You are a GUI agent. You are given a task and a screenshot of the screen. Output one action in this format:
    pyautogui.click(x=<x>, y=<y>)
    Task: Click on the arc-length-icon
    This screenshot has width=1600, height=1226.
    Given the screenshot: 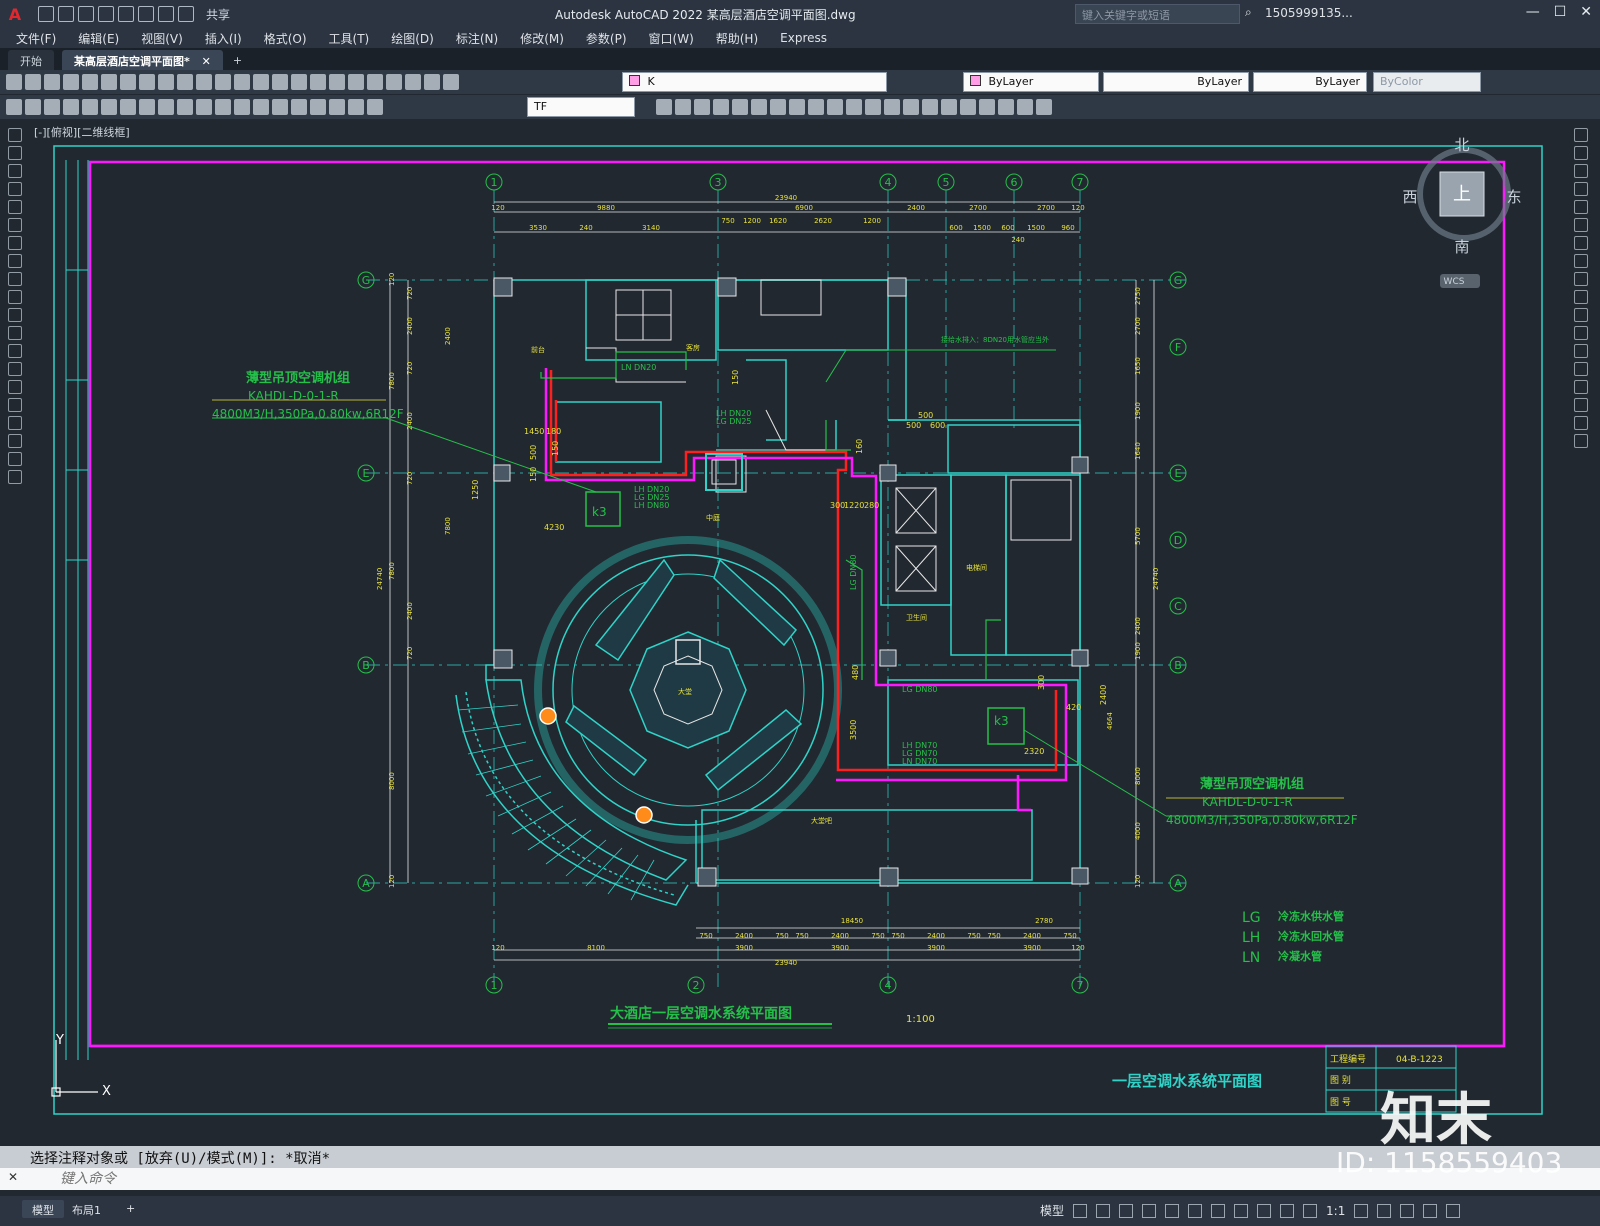 What is the action you would take?
    pyautogui.click(x=52, y=107)
    